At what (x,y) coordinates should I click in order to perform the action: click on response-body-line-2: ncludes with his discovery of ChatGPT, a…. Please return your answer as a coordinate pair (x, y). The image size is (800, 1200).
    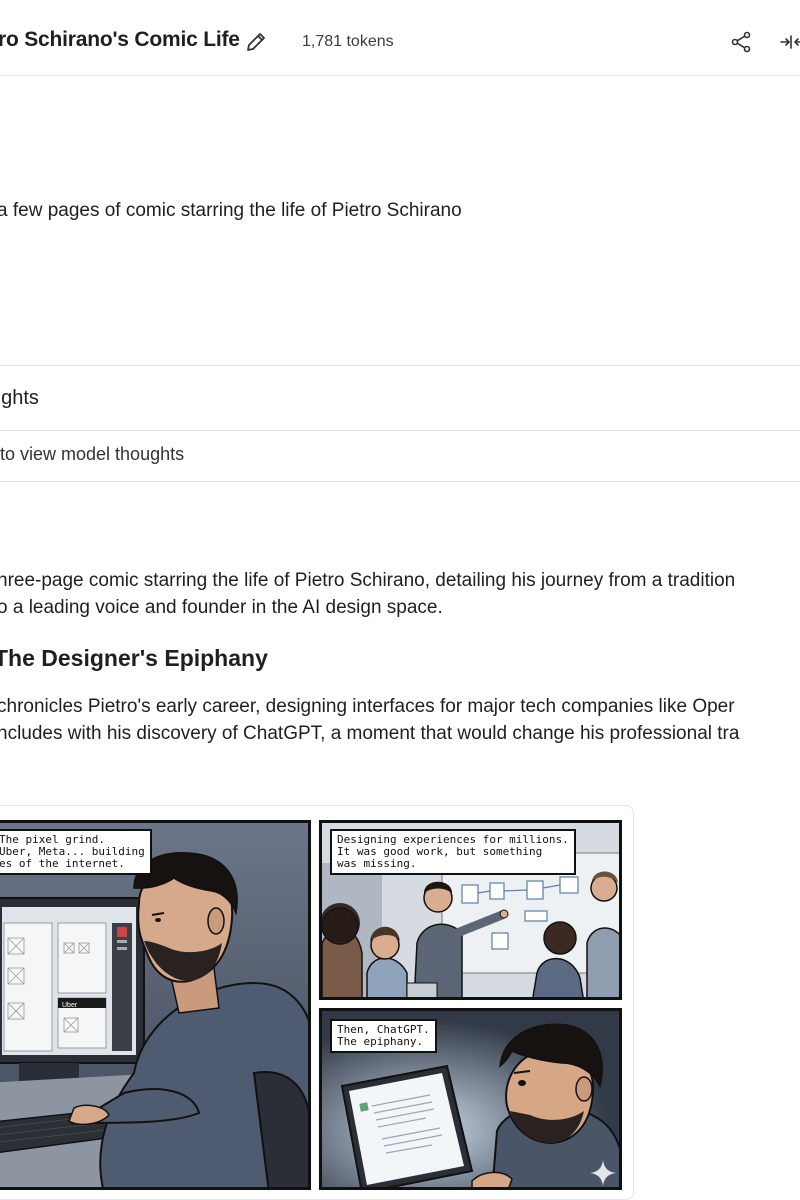
    Looking at the image, I should click on (370, 733).